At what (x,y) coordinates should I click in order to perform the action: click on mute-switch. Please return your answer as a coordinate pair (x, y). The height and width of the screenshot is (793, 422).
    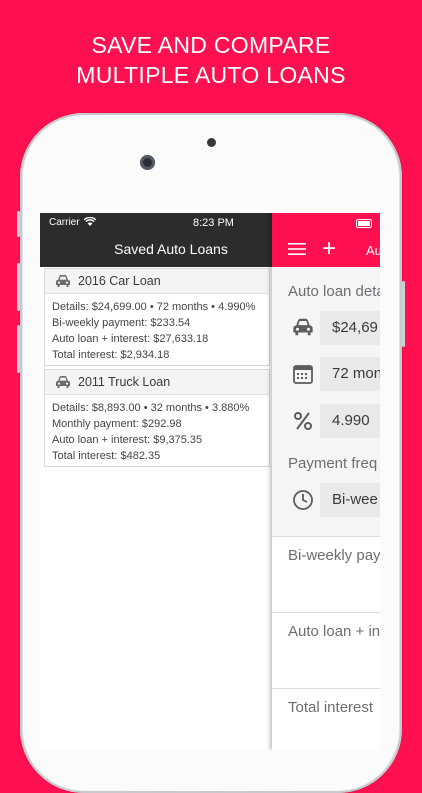
    Looking at the image, I should click on (18, 224).